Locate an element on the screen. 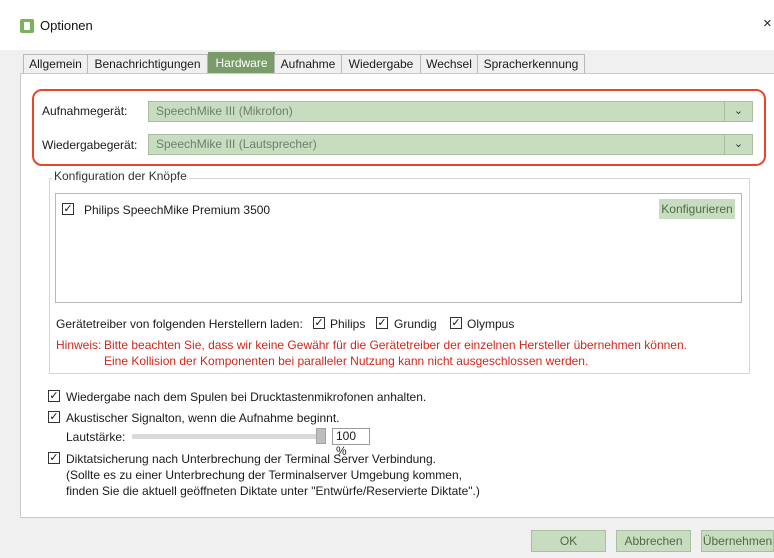 The image size is (774, 558). tab-benachrichtigungen: Benachrichtigungen is located at coordinates (147, 63).